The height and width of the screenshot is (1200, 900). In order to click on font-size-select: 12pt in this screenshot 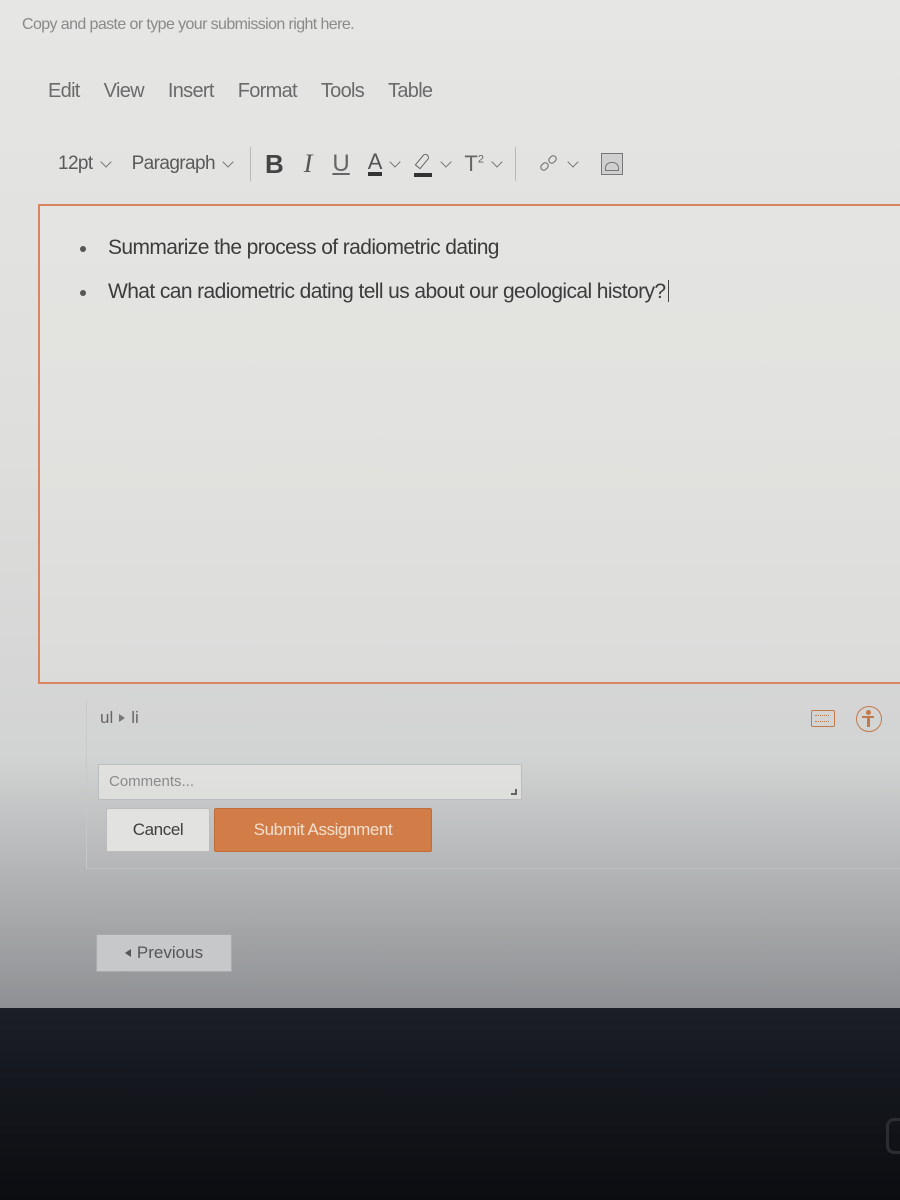, I will do `click(85, 164)`.